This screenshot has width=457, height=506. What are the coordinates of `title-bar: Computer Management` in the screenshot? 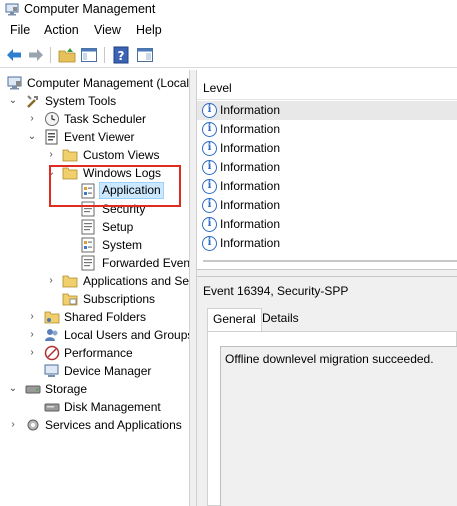 It's located at (228, 10).